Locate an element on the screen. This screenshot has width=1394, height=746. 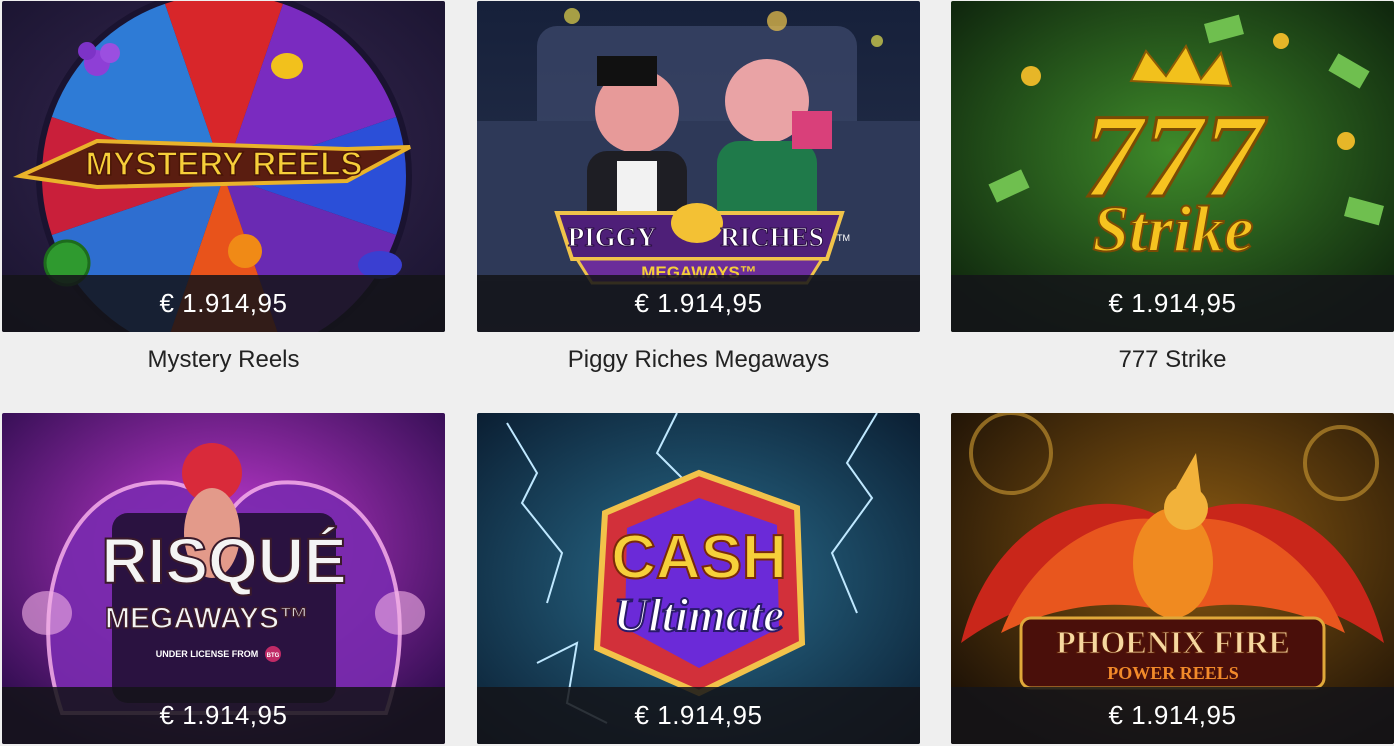
game-card-phoenix-fire-power-reels: PHOENIX FIRE POWER REELS € 1.914,95 is located at coordinates (1172, 578).